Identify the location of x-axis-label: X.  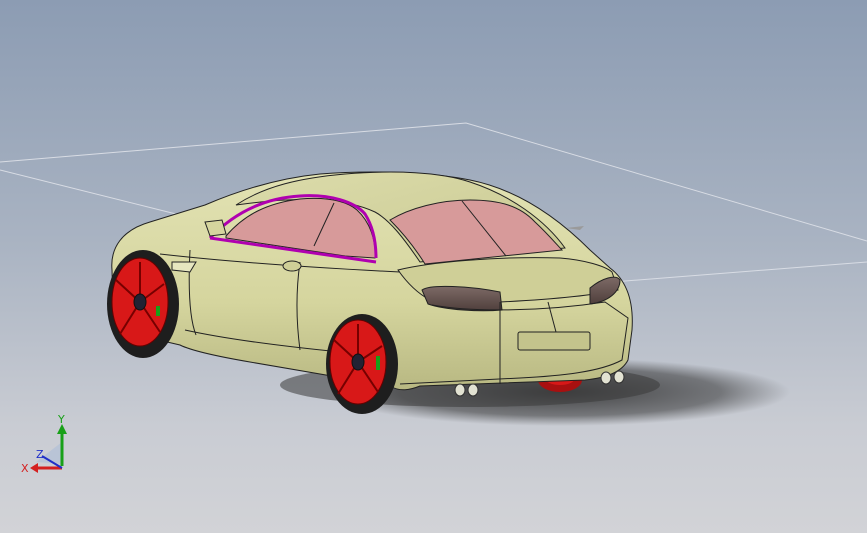
(25, 468).